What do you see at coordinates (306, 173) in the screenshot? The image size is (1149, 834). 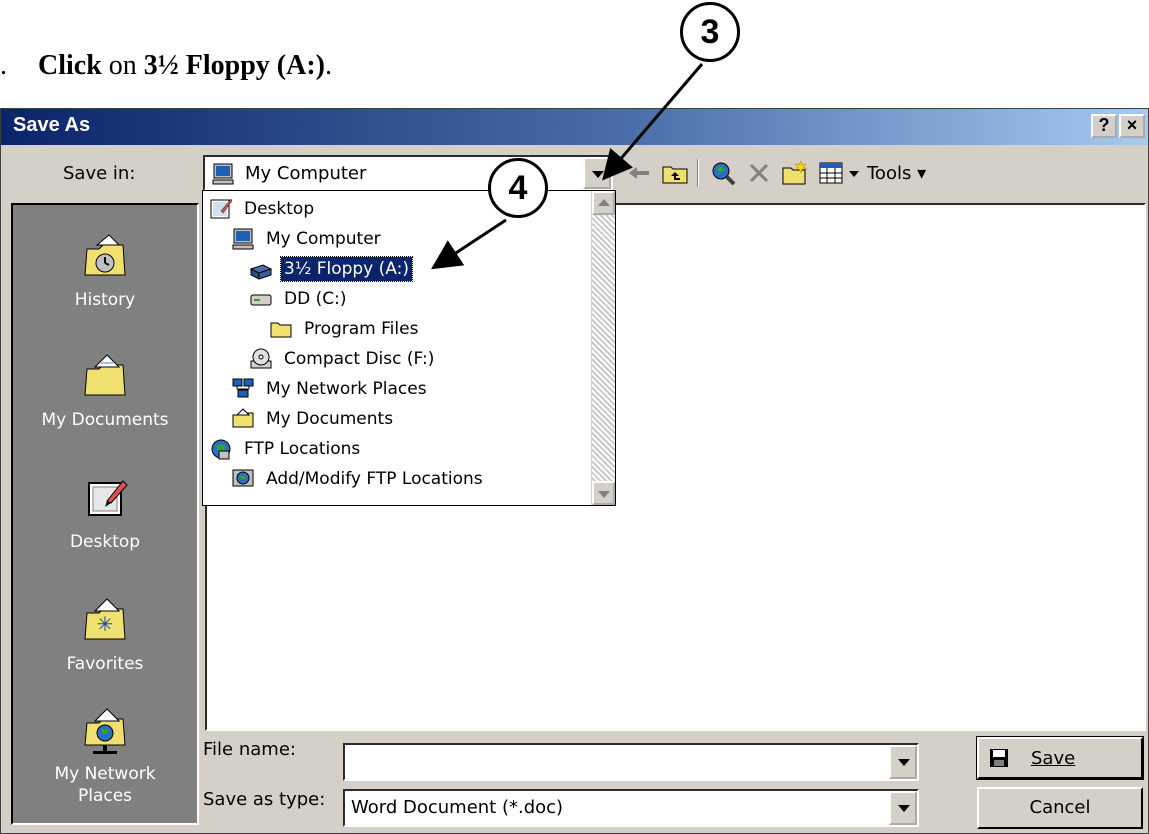 I see `save-in-value: My Computer` at bounding box center [306, 173].